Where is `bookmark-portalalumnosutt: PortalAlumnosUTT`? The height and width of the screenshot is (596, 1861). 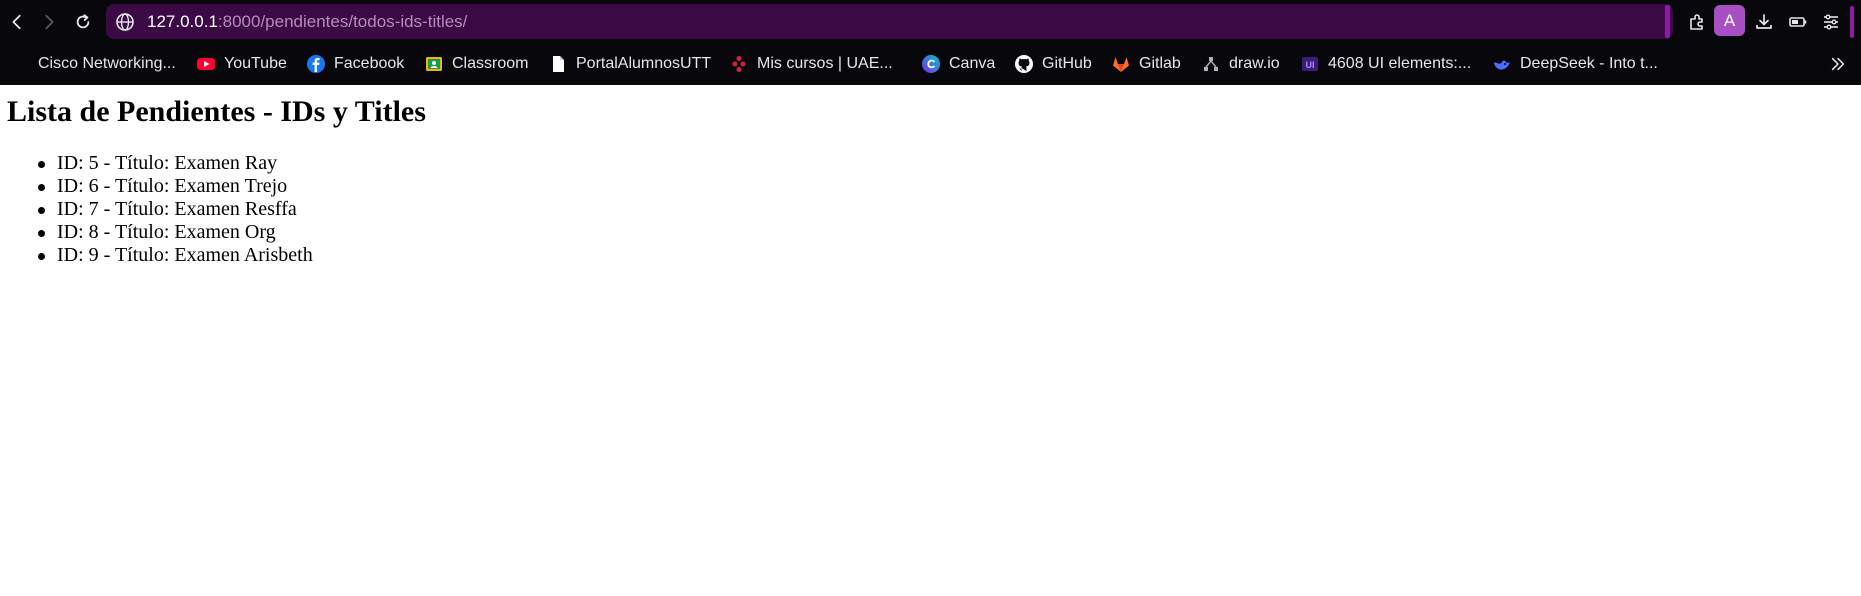
bookmark-portalalumnosutt: PortalAlumnosUTT is located at coordinates (629, 64).